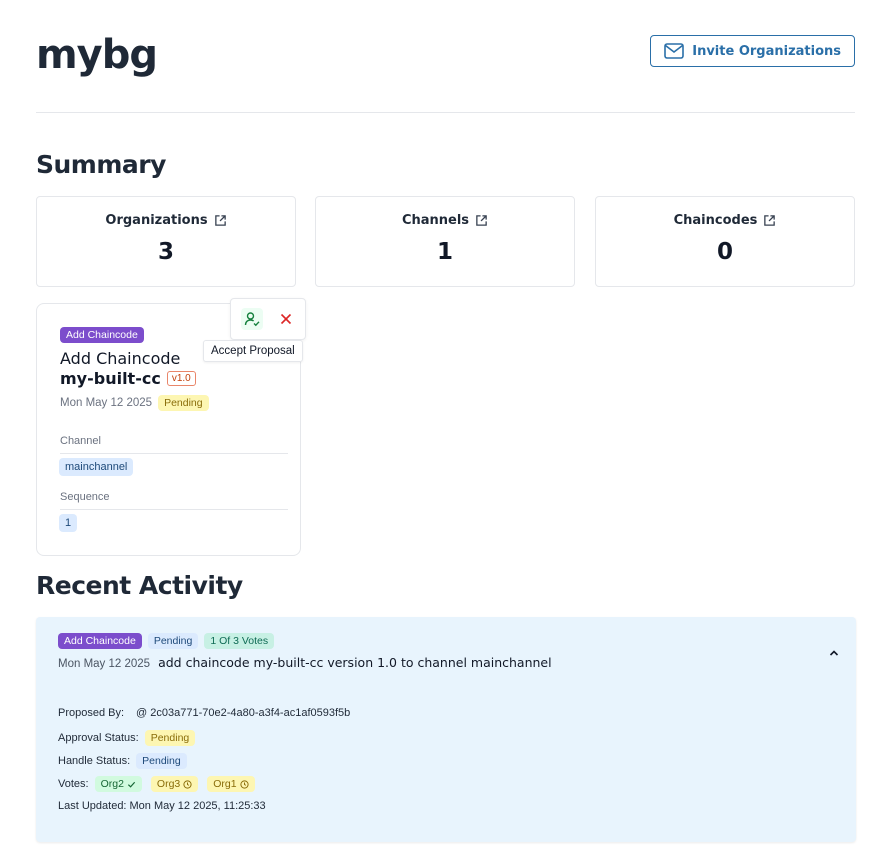 The height and width of the screenshot is (854, 894). I want to click on organizations-card: Organizations 3, so click(166, 241).